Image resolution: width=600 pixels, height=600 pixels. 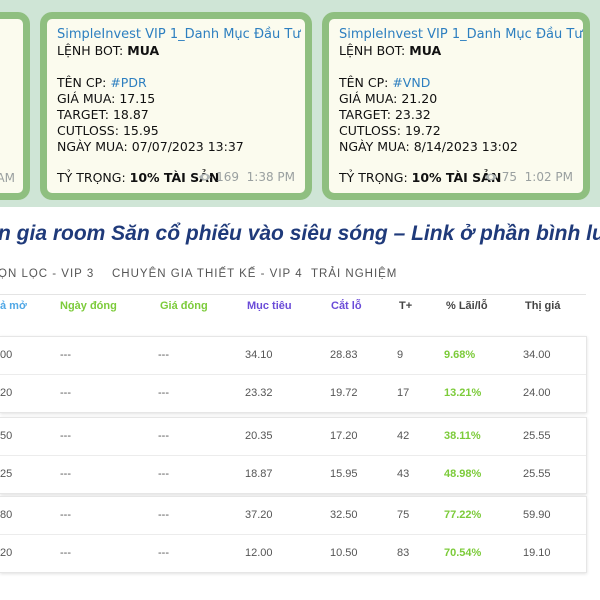 What do you see at coordinates (293, 516) in the screenshot?
I see `table-row: 80 --- --- 37.20 32.50 75 77.22% 59.90` at bounding box center [293, 516].